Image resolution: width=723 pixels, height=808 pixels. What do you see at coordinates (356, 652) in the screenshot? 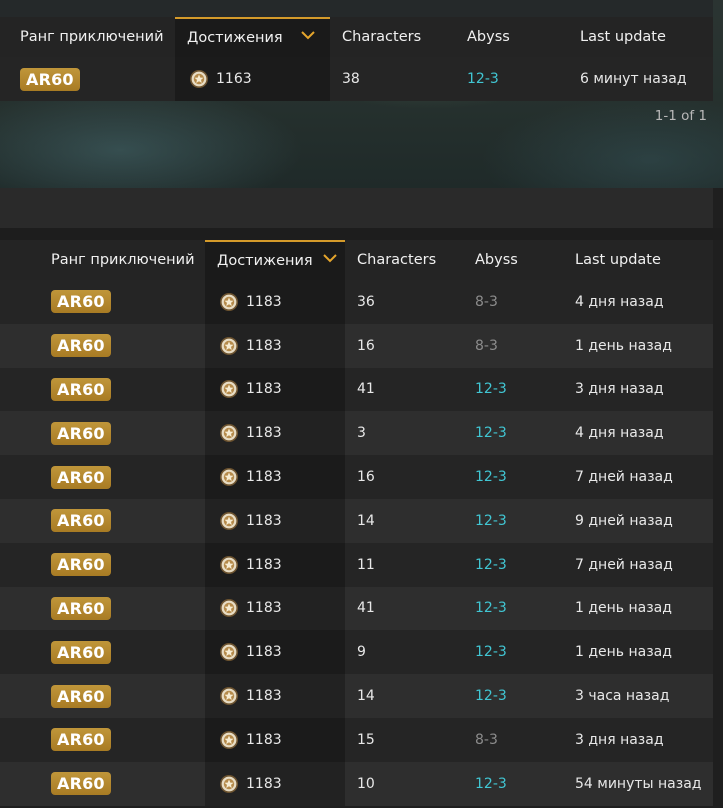
I see `table-row: AR60 1183 9 12-3 1 день назад` at bounding box center [356, 652].